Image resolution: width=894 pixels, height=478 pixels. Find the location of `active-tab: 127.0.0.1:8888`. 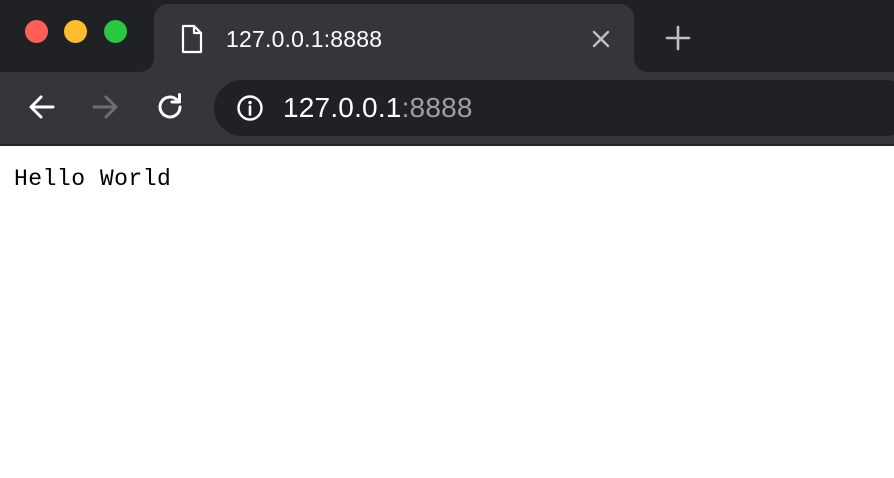

active-tab: 127.0.0.1:8888 is located at coordinates (394, 38).